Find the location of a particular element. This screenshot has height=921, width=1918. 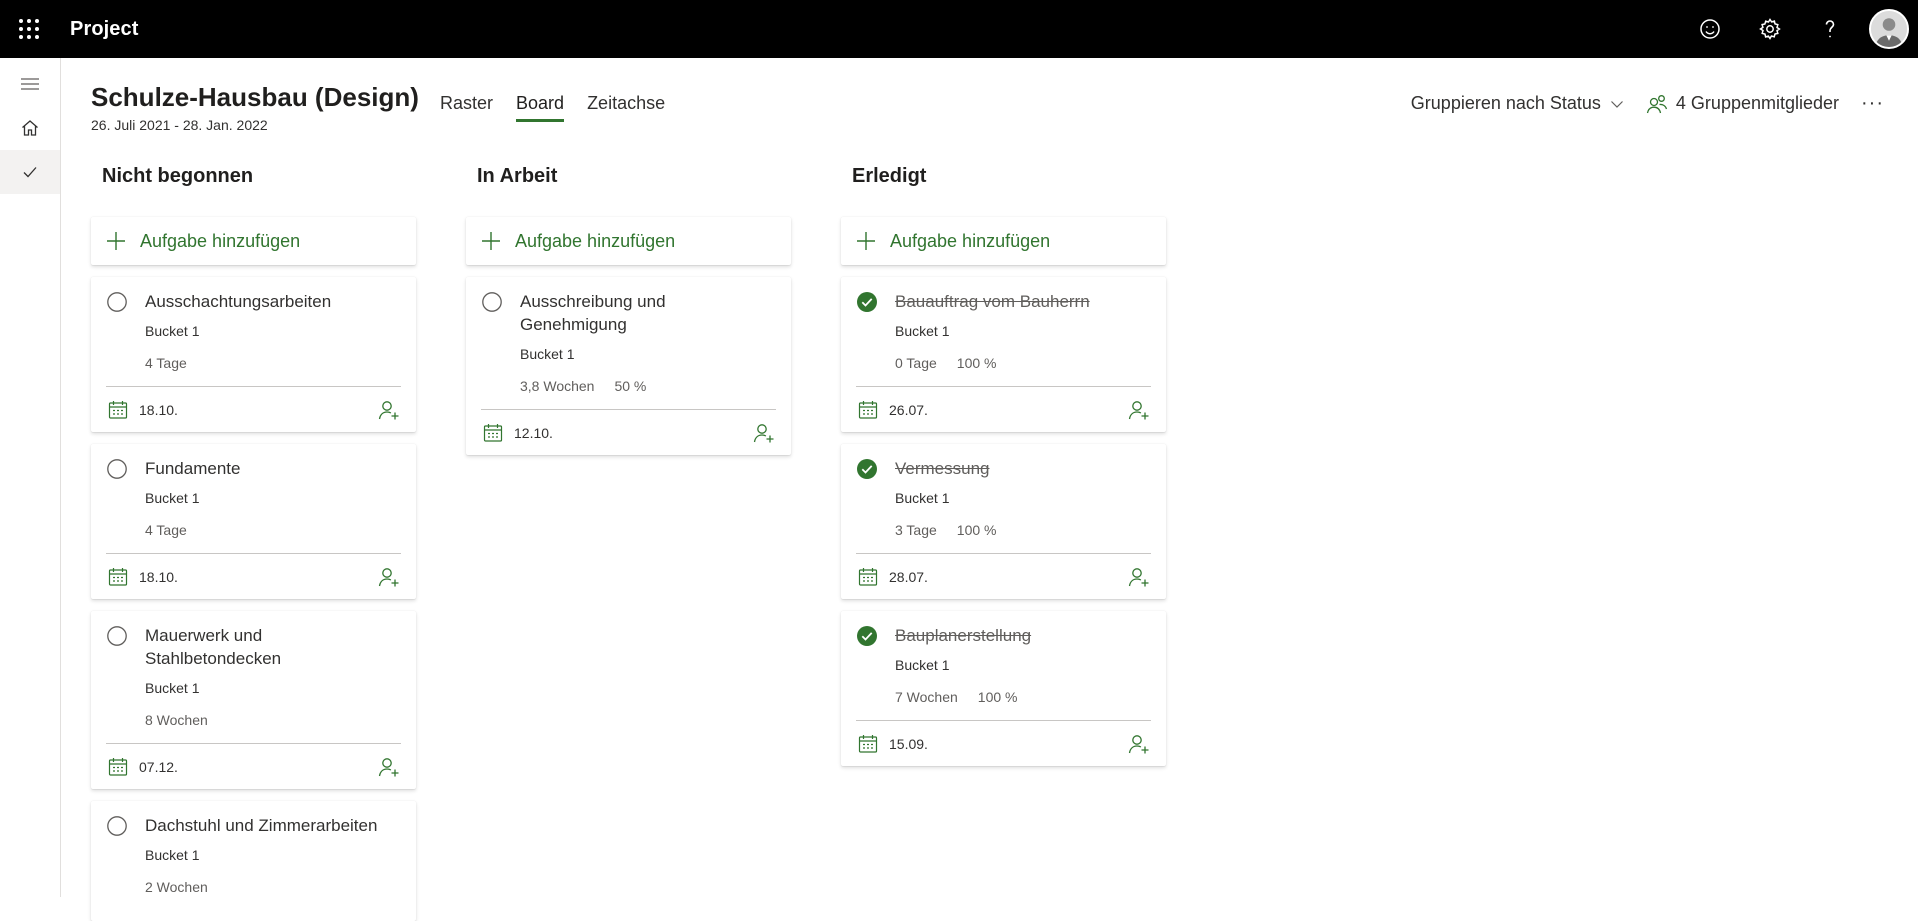

tab-raster: Raster is located at coordinates (466, 107).